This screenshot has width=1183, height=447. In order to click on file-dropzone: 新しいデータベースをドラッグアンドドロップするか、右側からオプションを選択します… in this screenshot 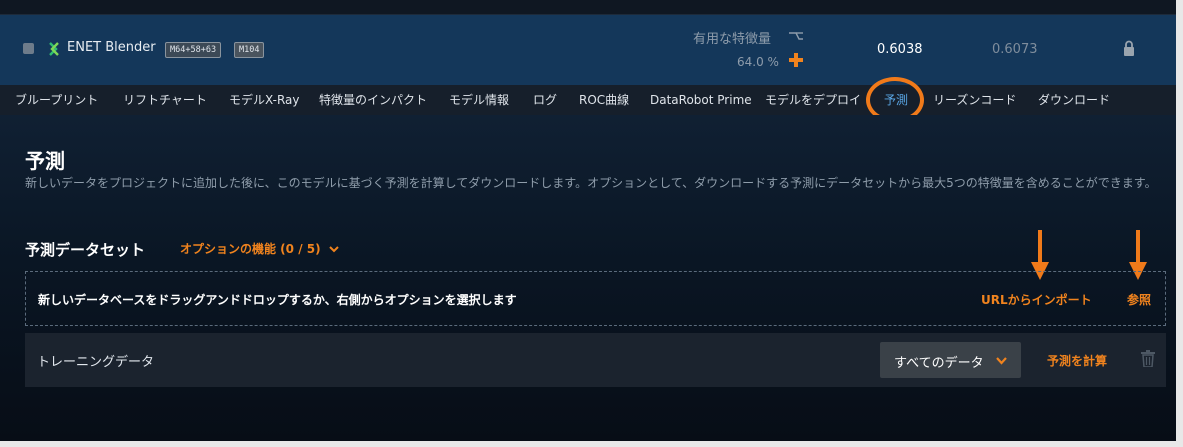, I will do `click(595, 298)`.